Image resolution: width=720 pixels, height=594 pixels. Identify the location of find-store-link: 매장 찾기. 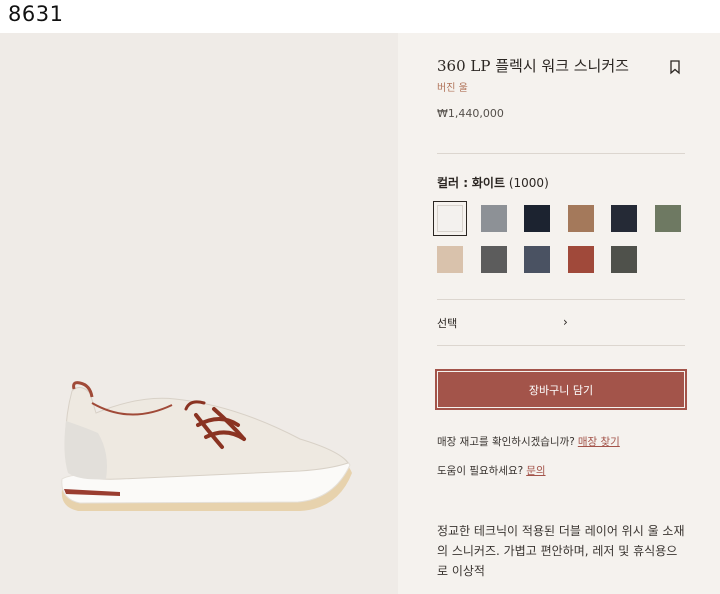
(599, 442).